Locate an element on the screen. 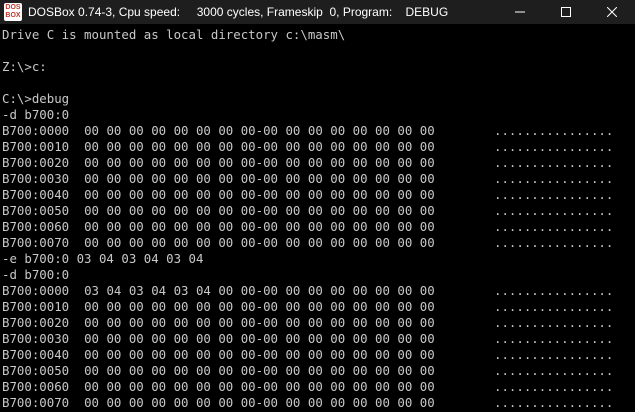 Image resolution: width=635 pixels, height=412 pixels. console-line: Z:\>c: is located at coordinates (24, 66).